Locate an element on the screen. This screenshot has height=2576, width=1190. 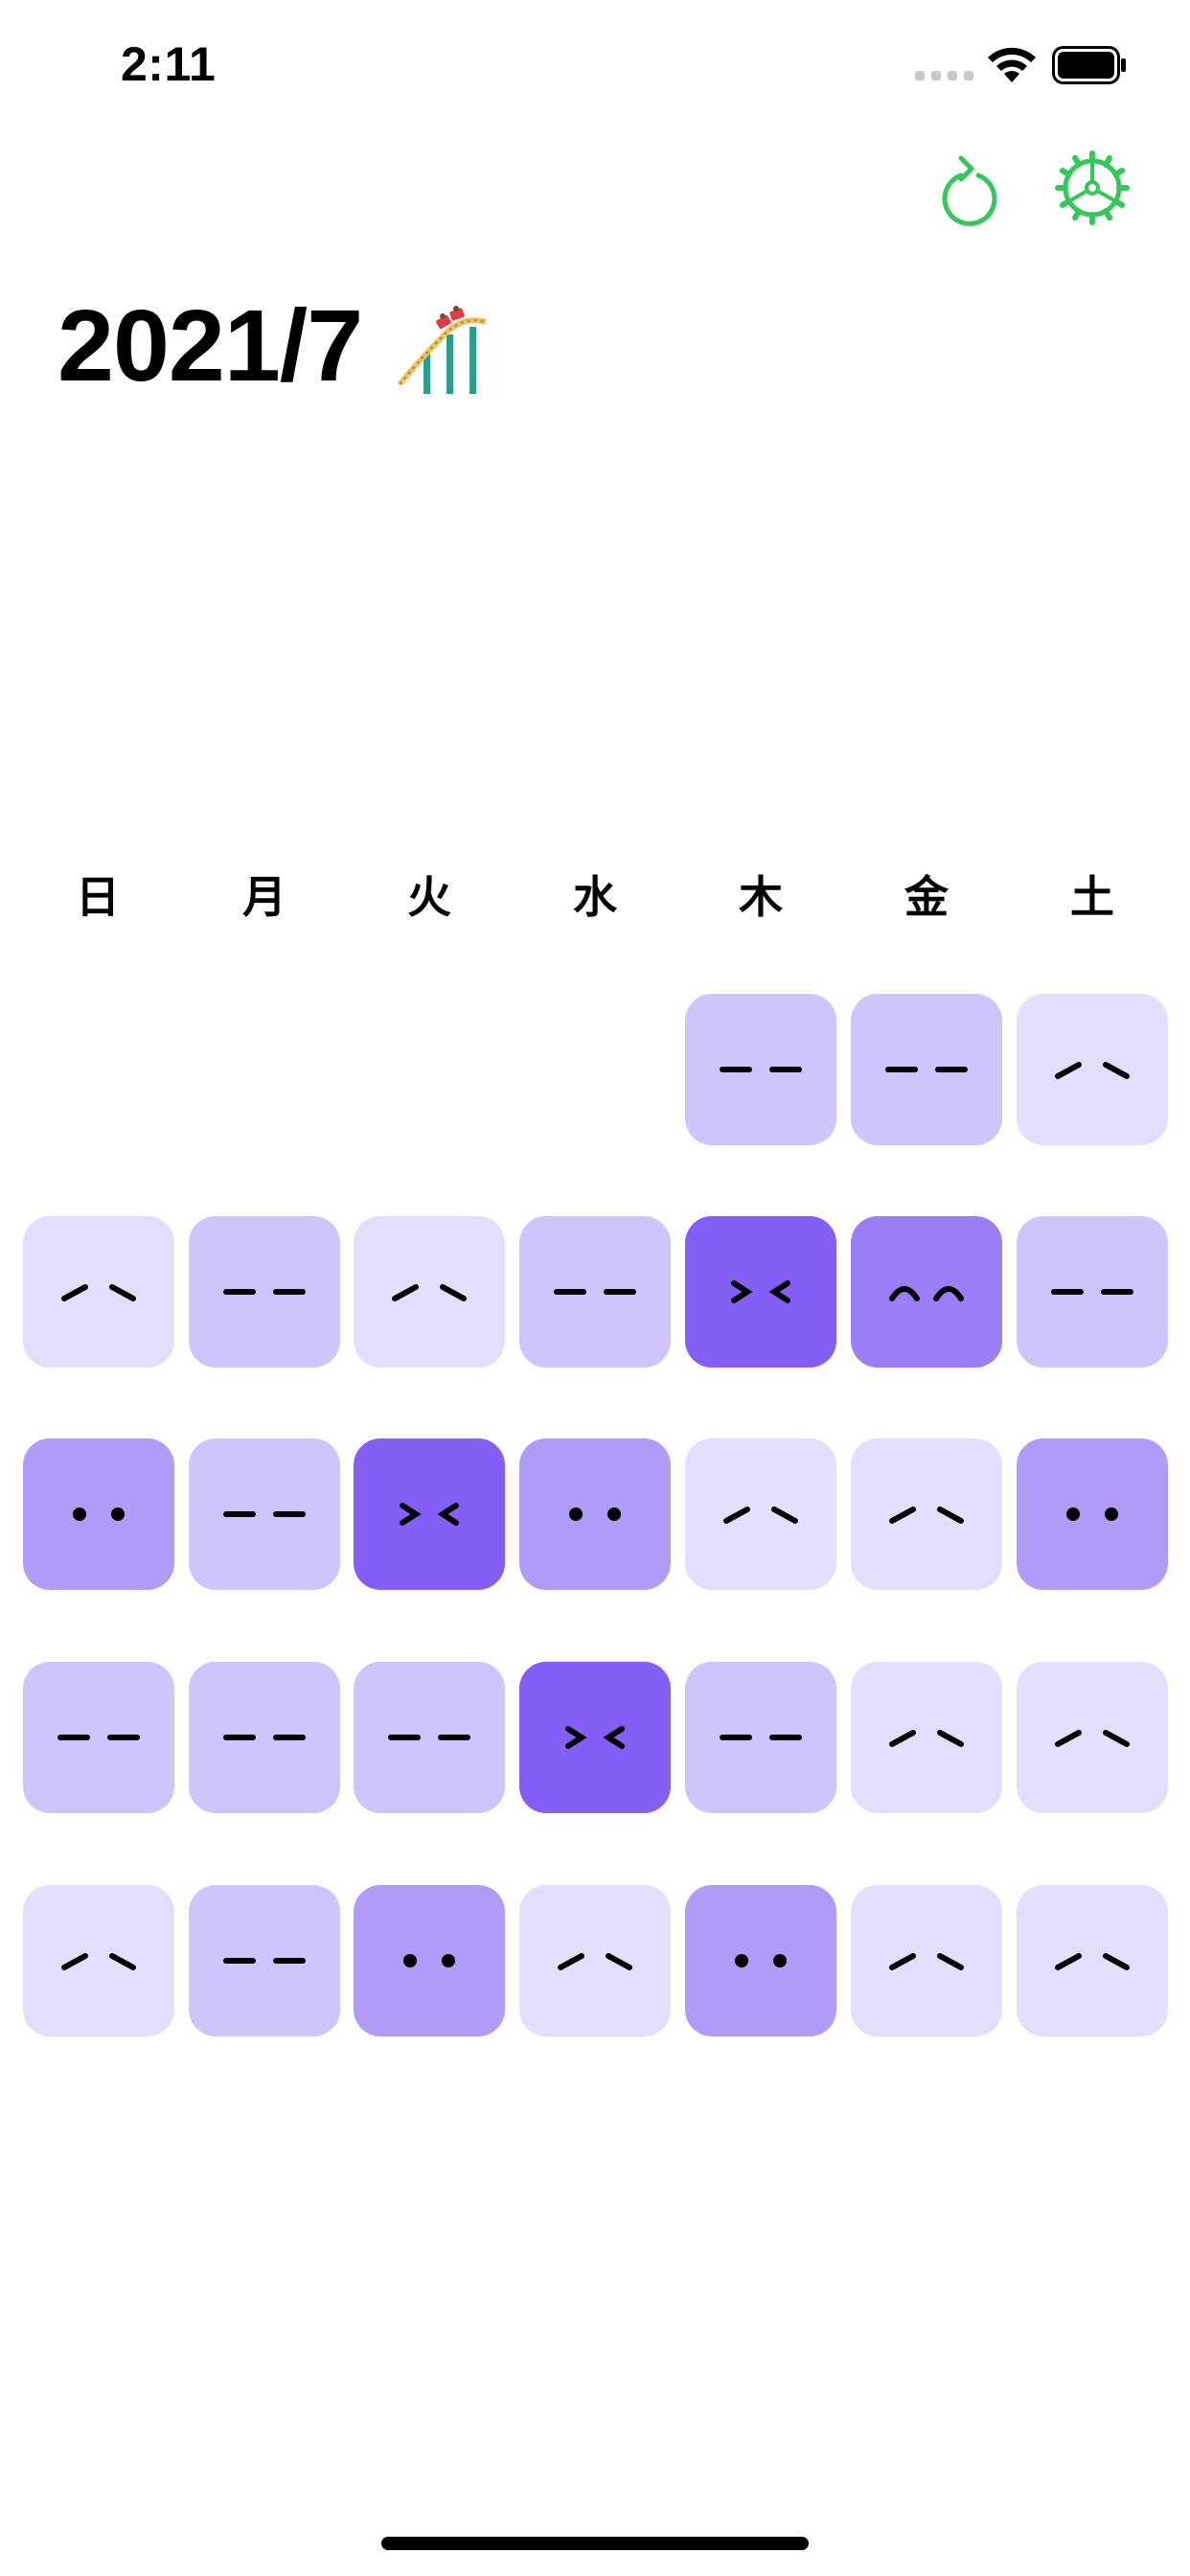
weekday-label: 日 is located at coordinates (98, 897).